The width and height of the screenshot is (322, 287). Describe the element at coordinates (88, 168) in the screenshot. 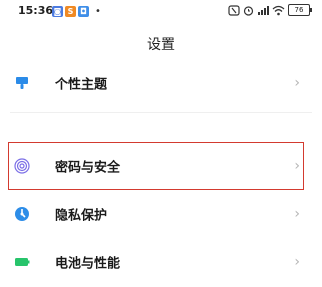

I see `settings-item-label: 密码与安全` at that location.